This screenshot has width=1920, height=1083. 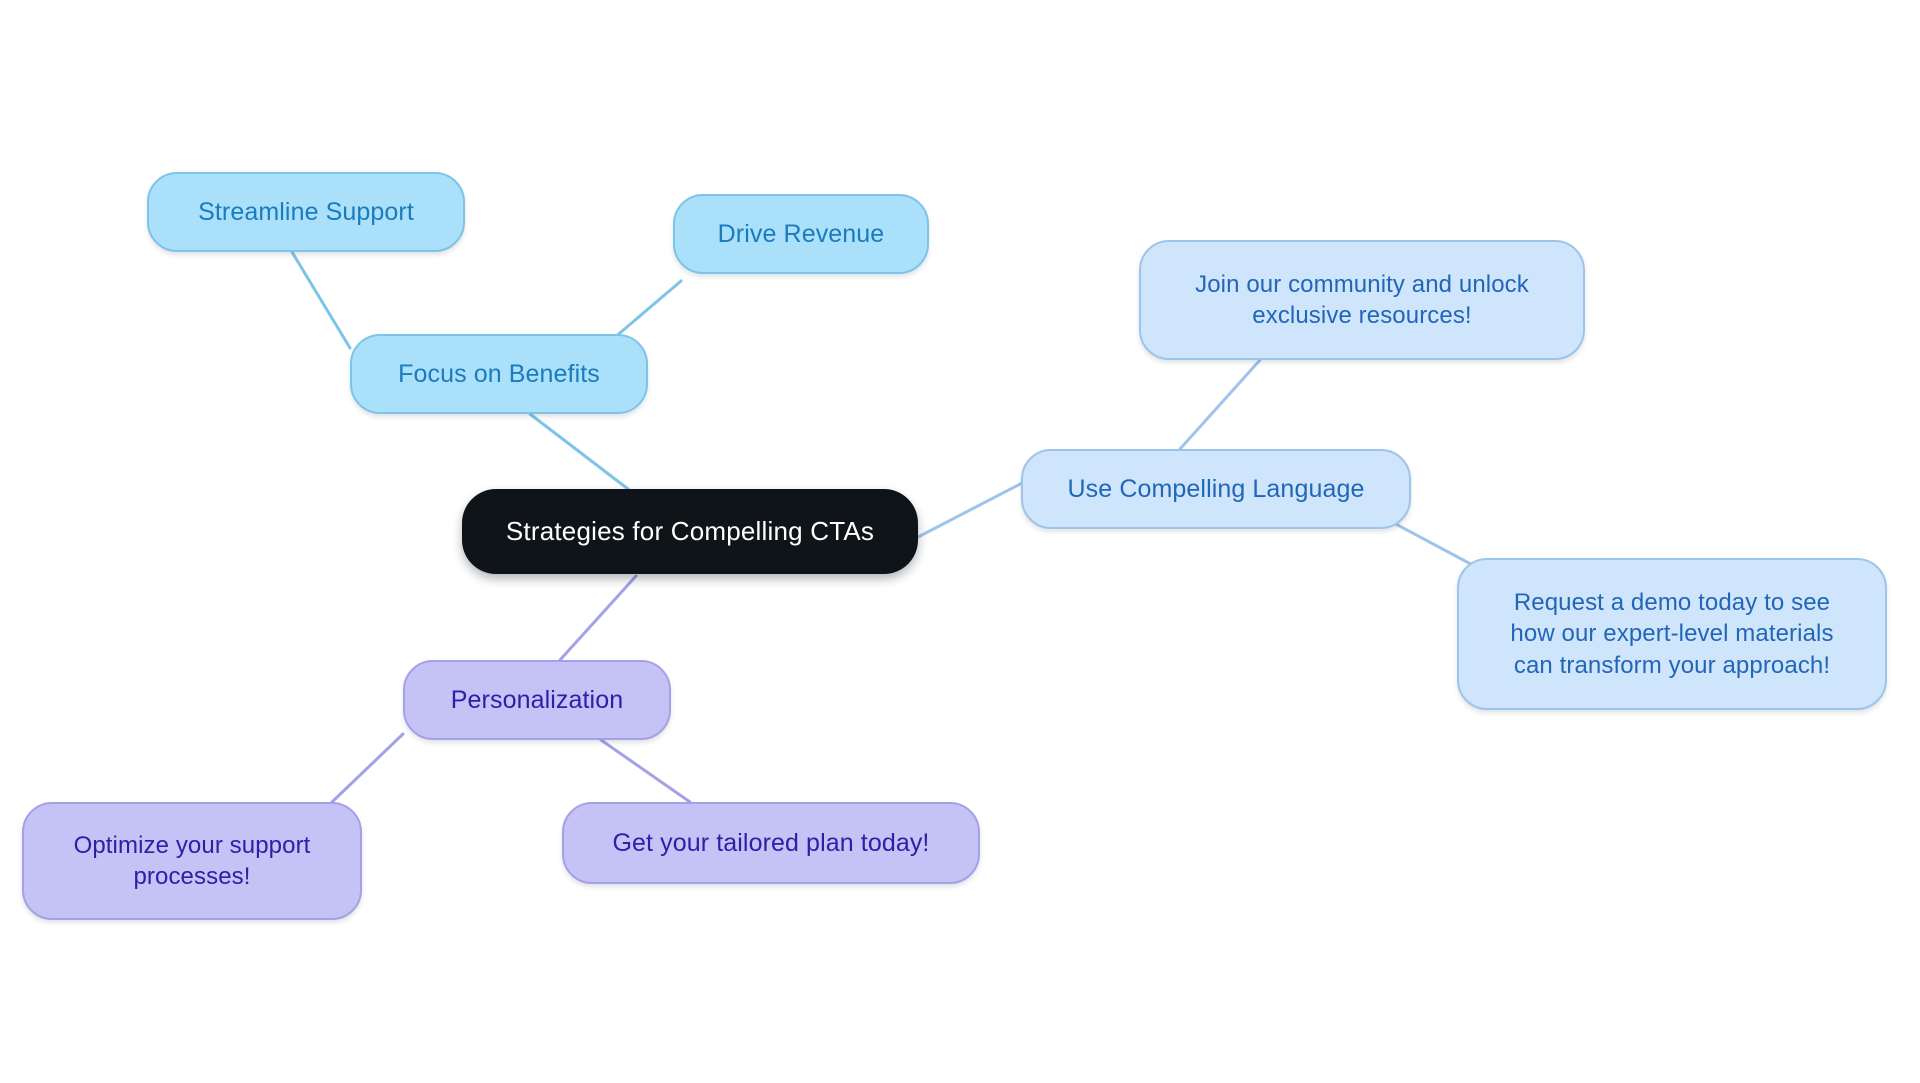 I want to click on use-compelling-language-to-request-demo, so click(x=1436, y=545).